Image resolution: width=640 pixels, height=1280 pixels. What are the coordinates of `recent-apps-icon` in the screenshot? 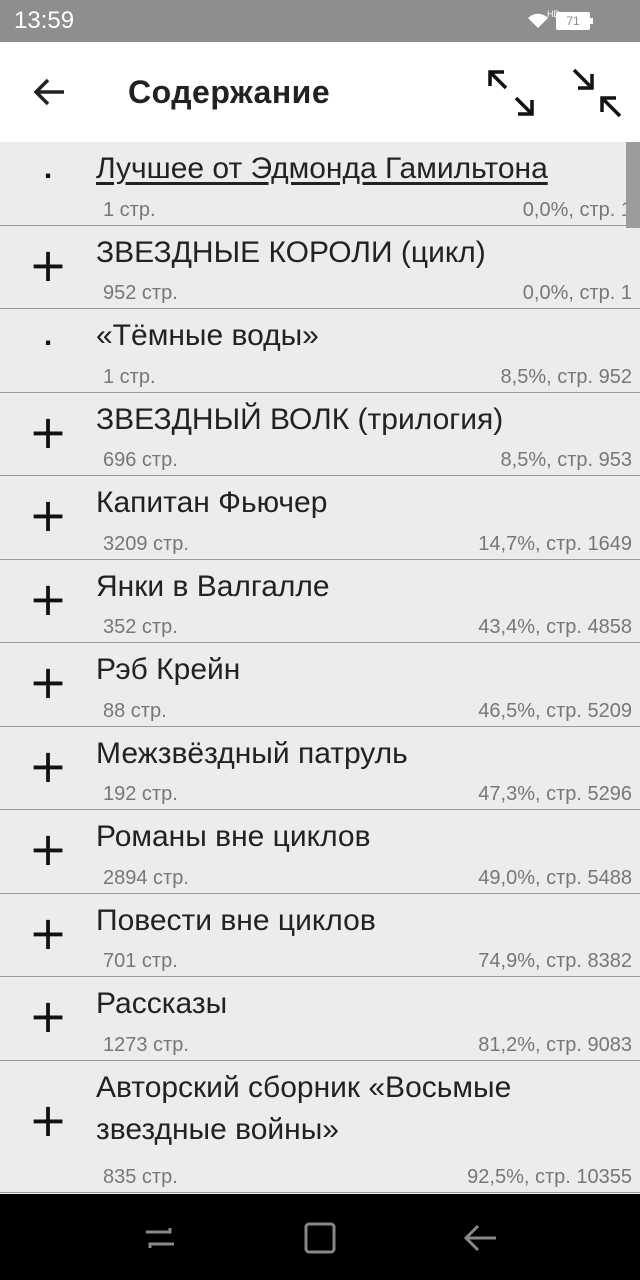 It's located at (160, 1238).